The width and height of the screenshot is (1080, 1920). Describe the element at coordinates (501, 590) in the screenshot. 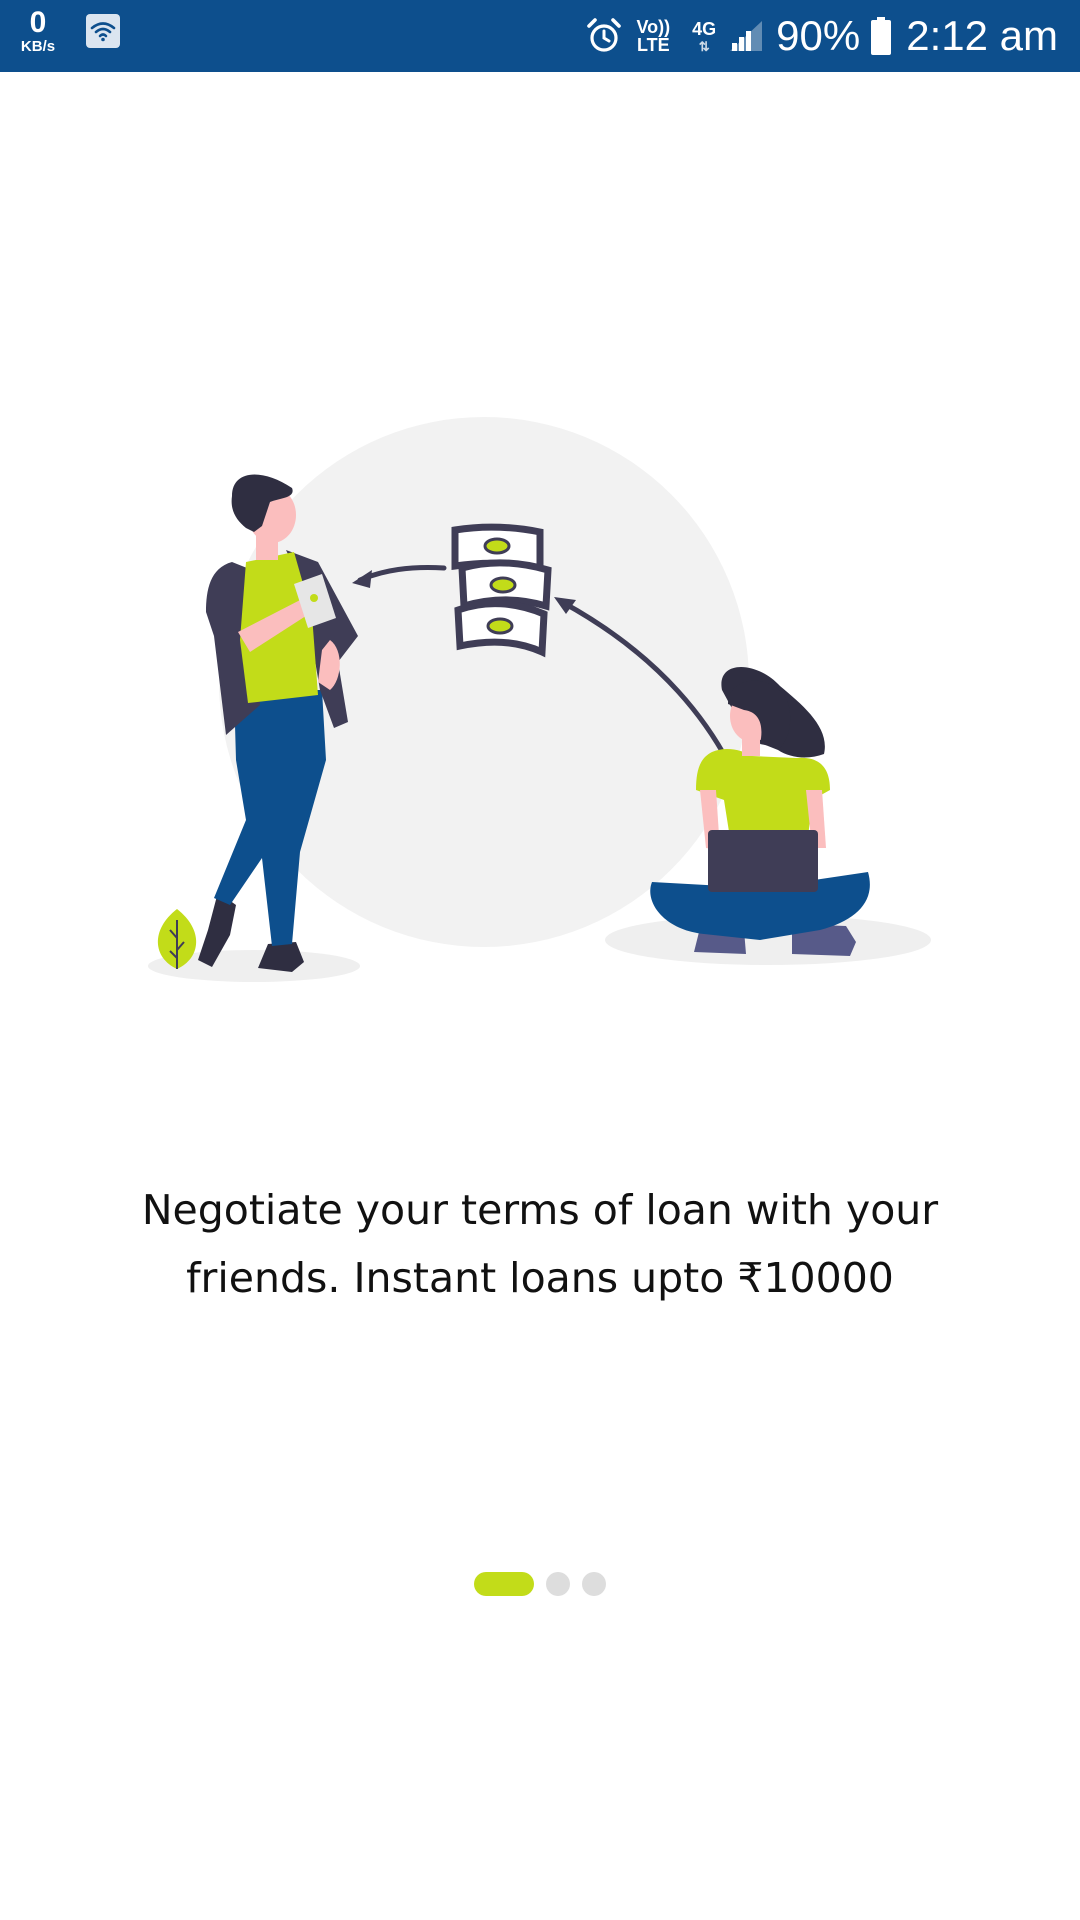

I see `money-stack-icon` at that location.